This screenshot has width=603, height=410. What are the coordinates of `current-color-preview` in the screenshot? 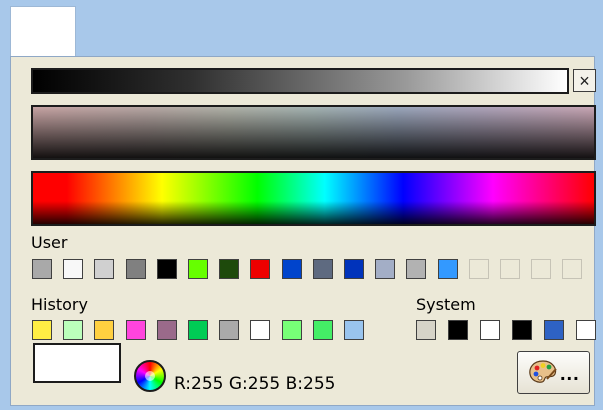 It's located at (77, 363).